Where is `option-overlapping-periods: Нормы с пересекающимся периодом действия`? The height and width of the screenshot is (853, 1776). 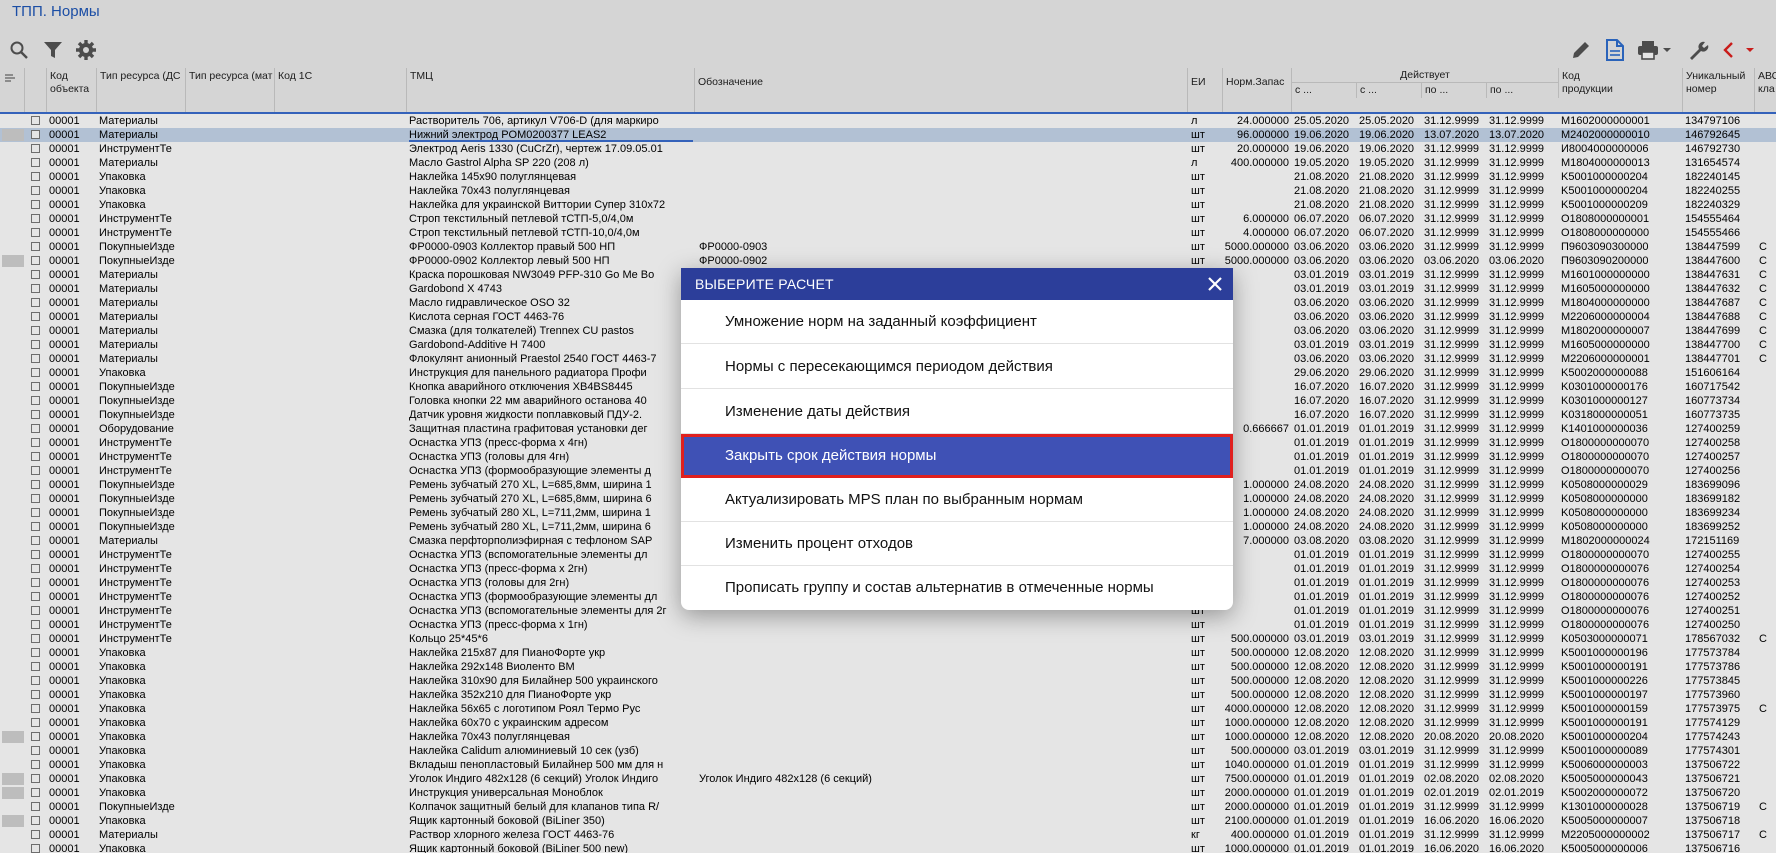 option-overlapping-periods: Нормы с пересекающимся периодом действия is located at coordinates (957, 367).